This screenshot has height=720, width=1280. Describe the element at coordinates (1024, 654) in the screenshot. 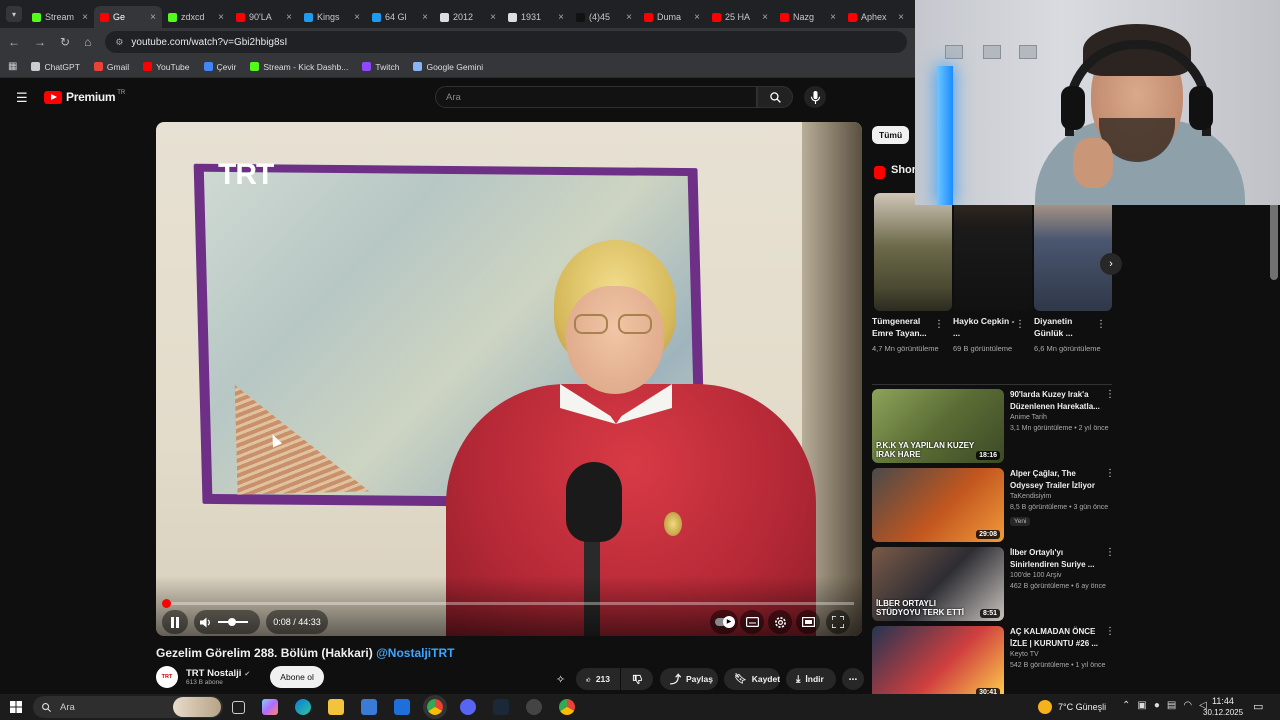

I see `video-channel: Keyto TV` at that location.